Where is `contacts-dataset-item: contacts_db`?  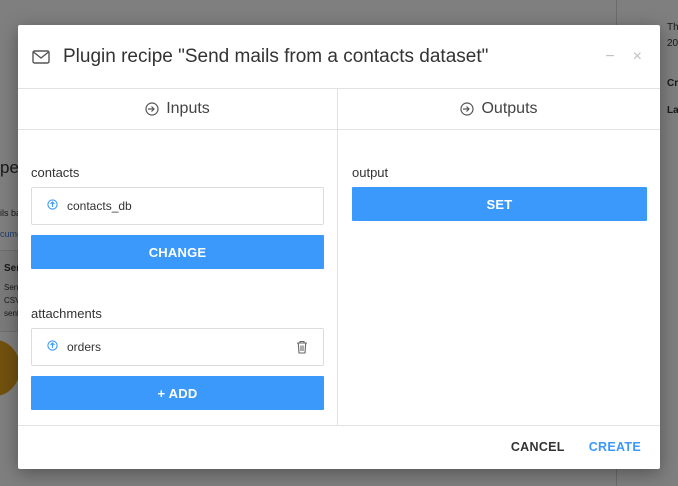
contacts-dataset-item: contacts_db is located at coordinates (177, 206).